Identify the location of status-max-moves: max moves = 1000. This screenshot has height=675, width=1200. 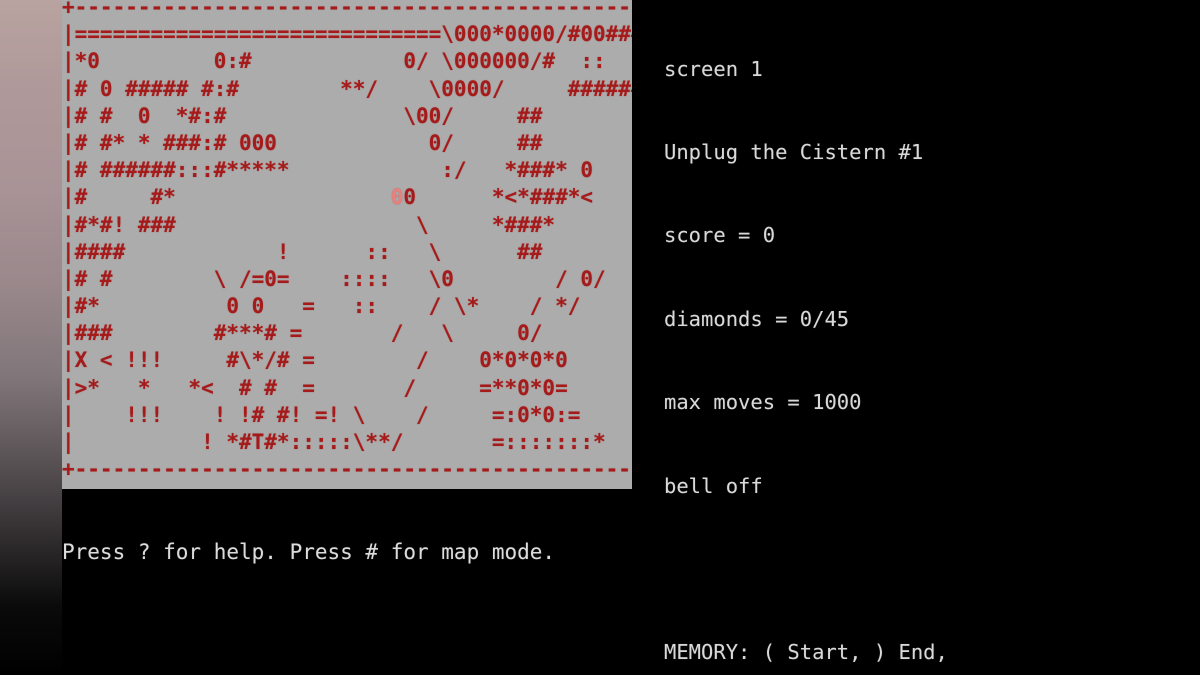
(763, 402).